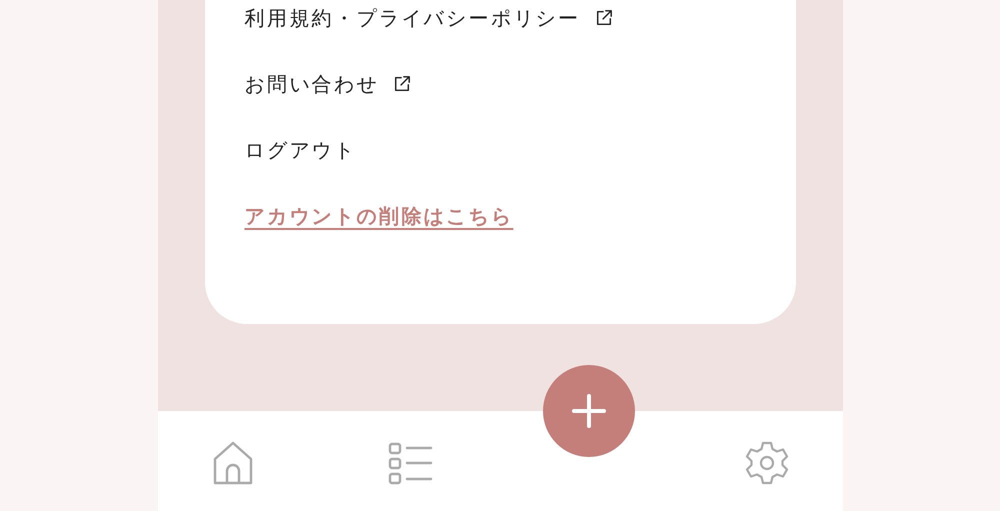  Describe the element at coordinates (311, 84) in the screenshot. I see `menu-link: お問い合わせ` at that location.